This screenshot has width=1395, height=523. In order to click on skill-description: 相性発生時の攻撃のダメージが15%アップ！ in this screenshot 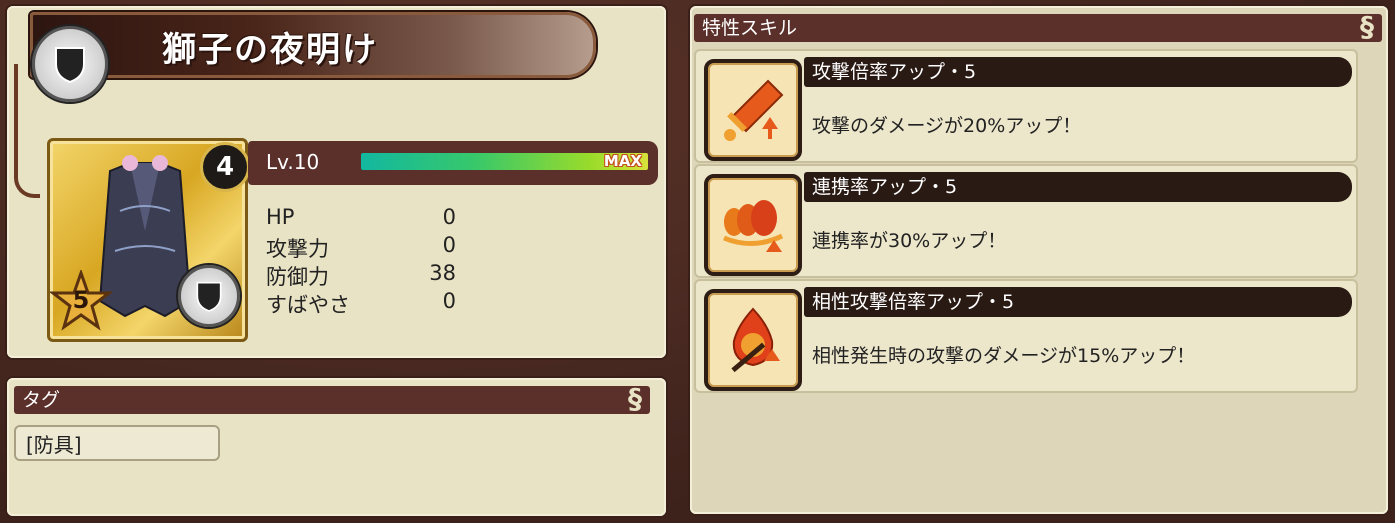, I will do `click(1004, 356)`.